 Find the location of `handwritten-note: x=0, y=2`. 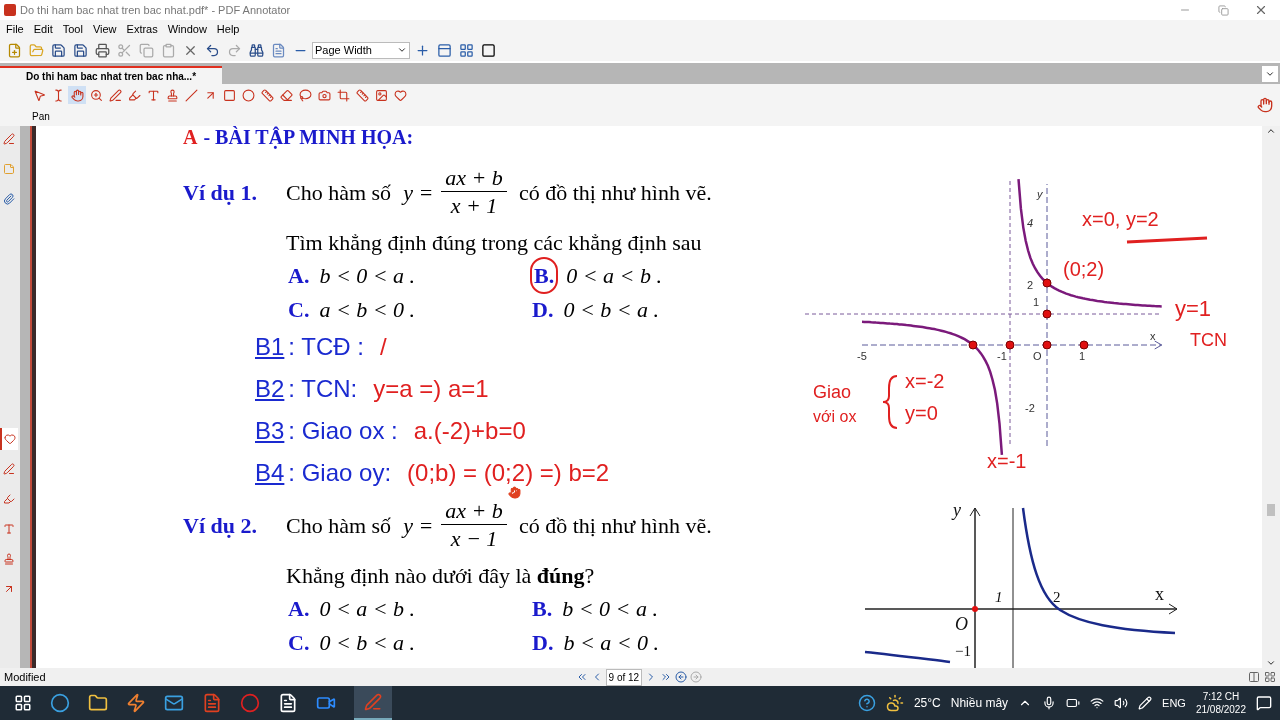

handwritten-note: x=0, y=2 is located at coordinates (1120, 219).